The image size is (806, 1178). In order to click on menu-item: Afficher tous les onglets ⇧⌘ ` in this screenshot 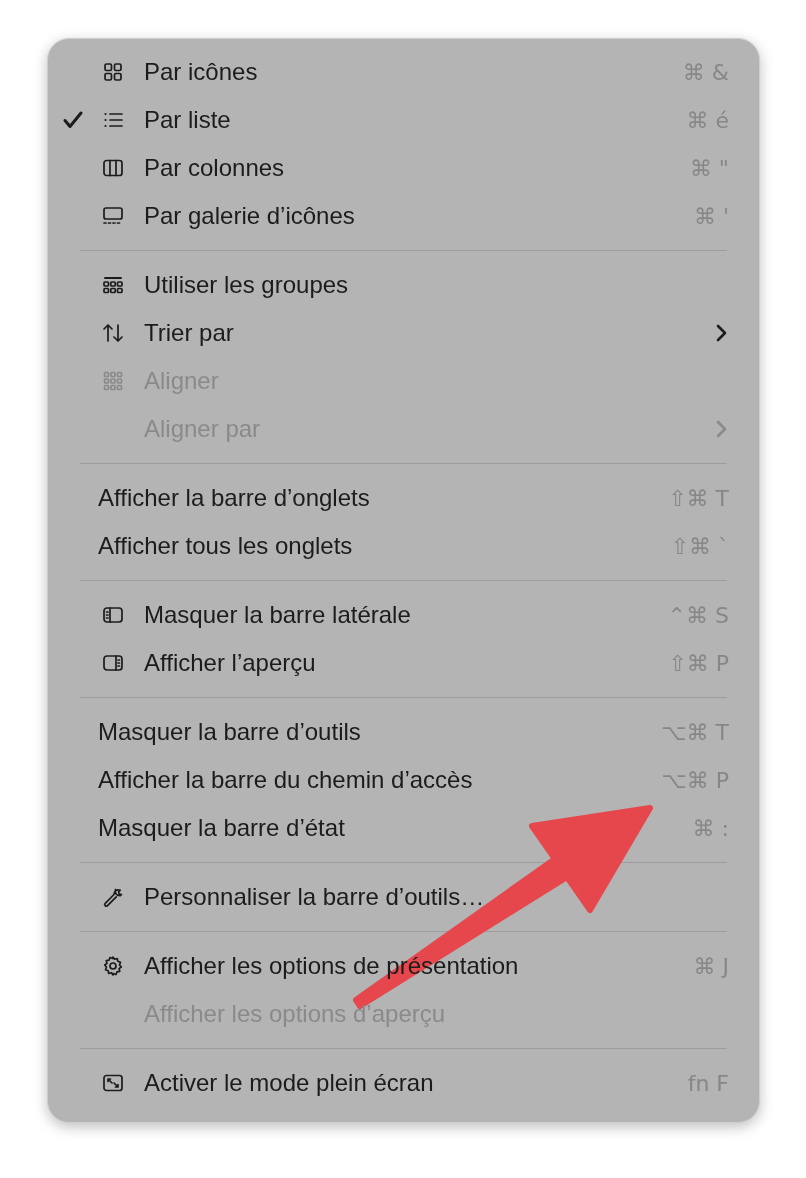, I will do `click(403, 546)`.